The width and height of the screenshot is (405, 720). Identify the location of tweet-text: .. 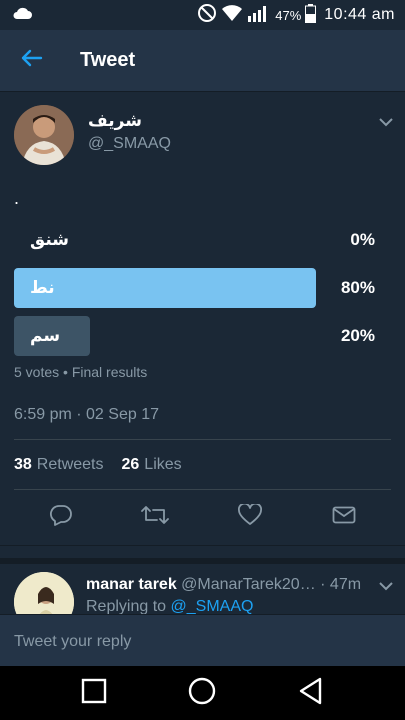
(17, 198).